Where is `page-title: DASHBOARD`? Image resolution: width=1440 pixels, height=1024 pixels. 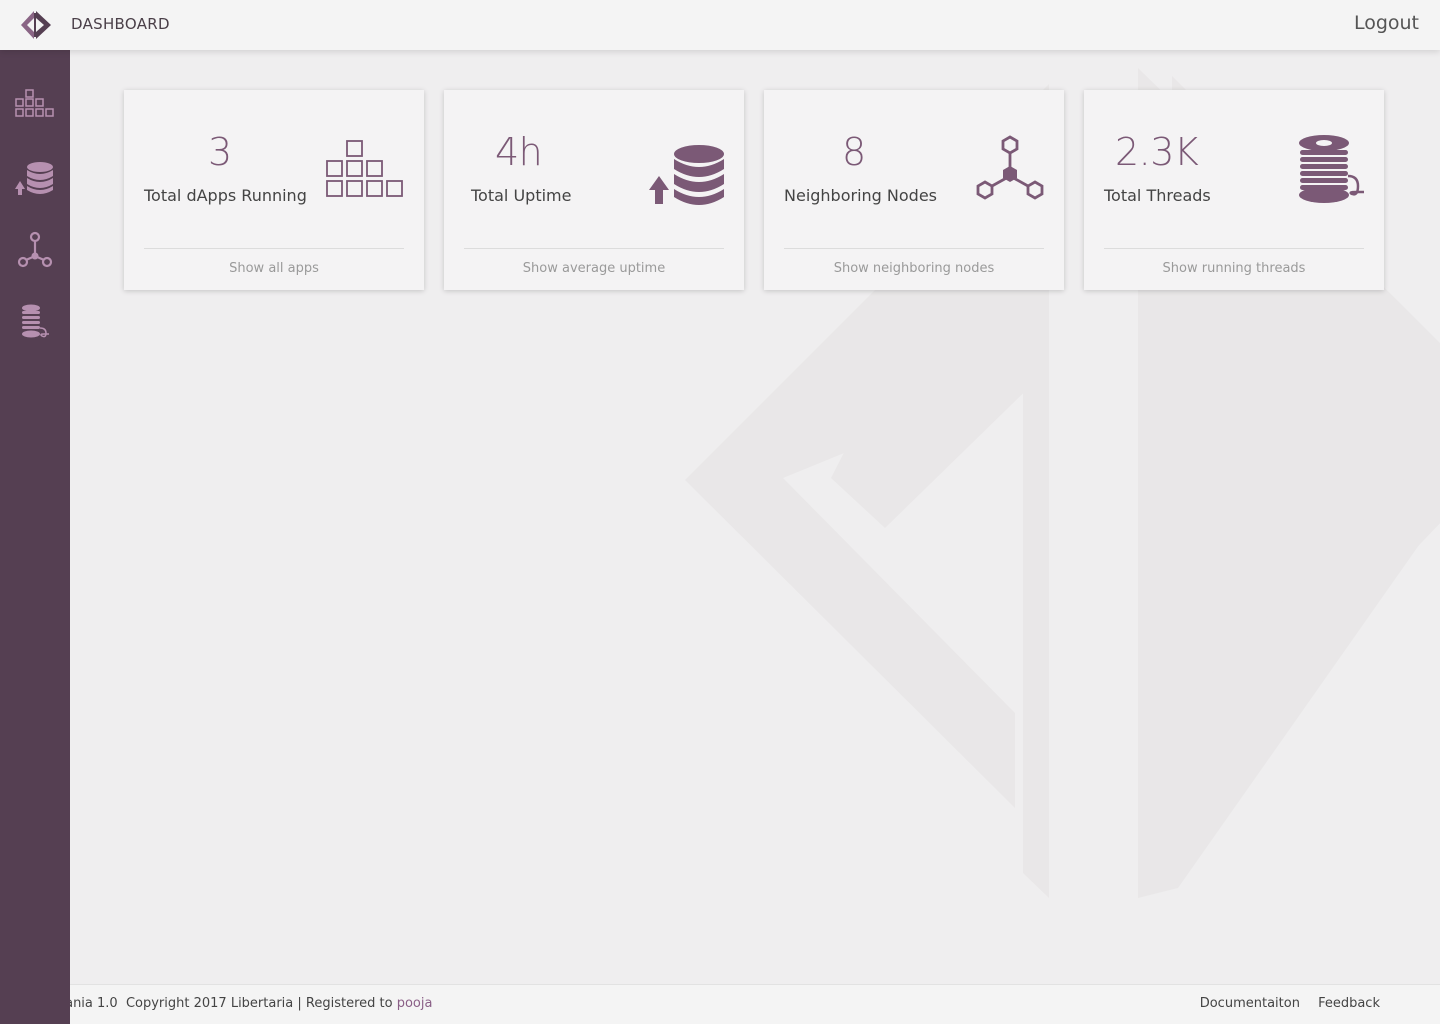 page-title: DASHBOARD is located at coordinates (120, 24).